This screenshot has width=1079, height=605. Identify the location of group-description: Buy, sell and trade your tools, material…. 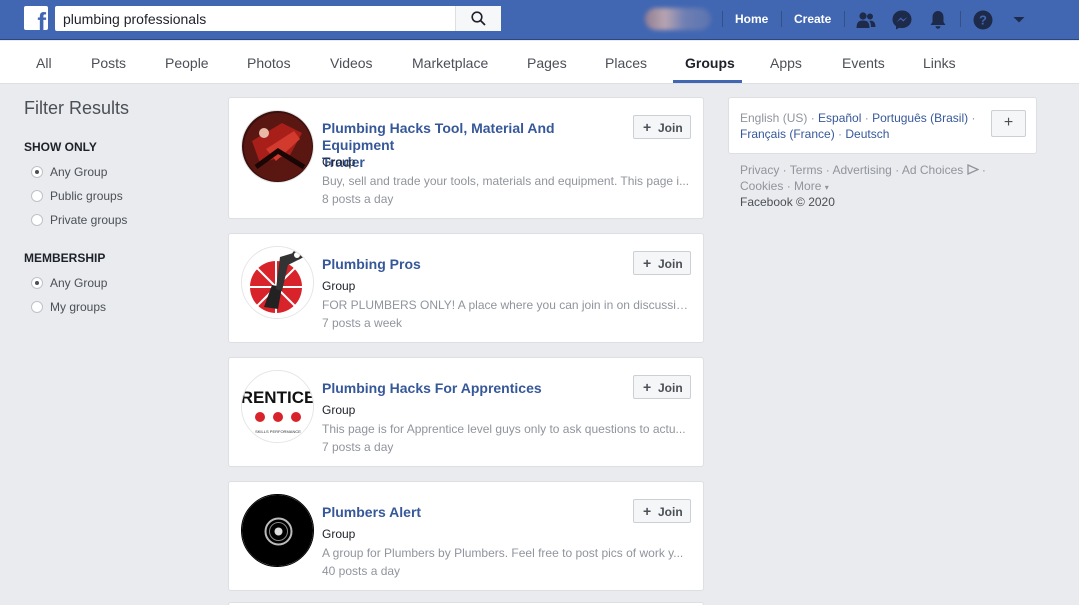
(506, 181).